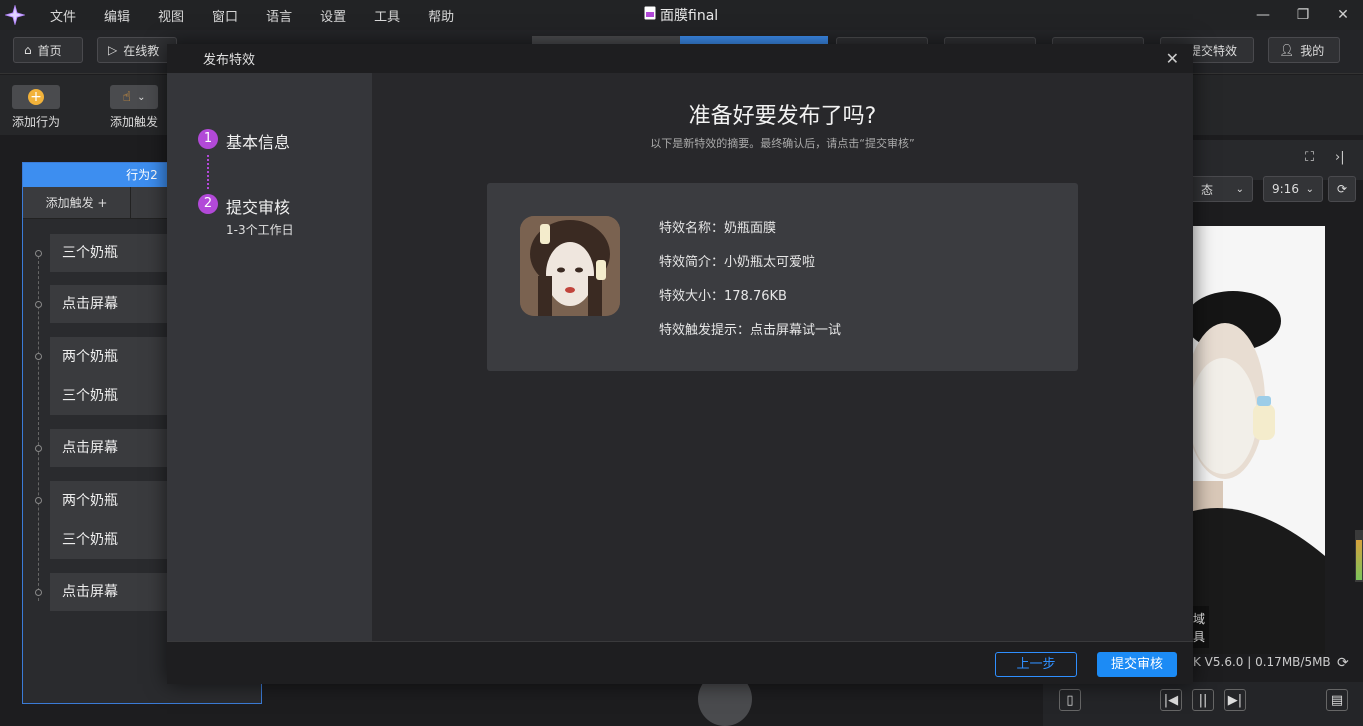  What do you see at coordinates (142, 175) in the screenshot?
I see `behavior-title: 行为2` at bounding box center [142, 175].